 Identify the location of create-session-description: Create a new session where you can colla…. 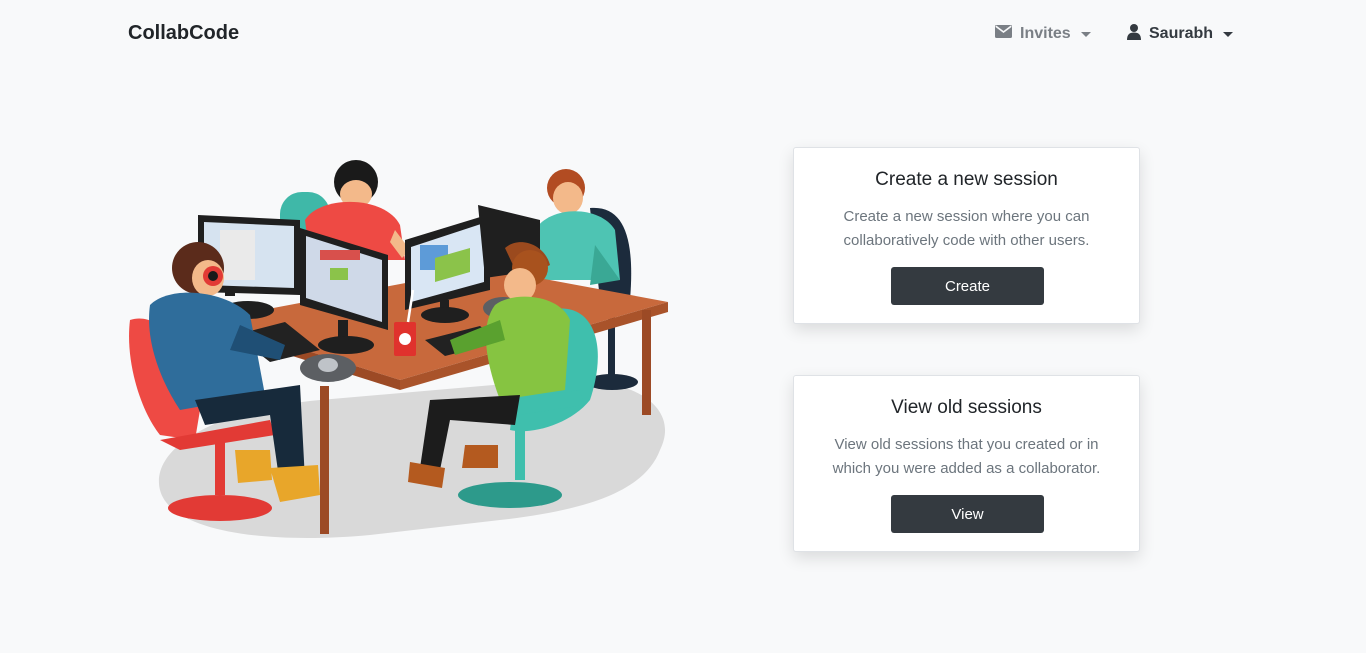
(966, 228).